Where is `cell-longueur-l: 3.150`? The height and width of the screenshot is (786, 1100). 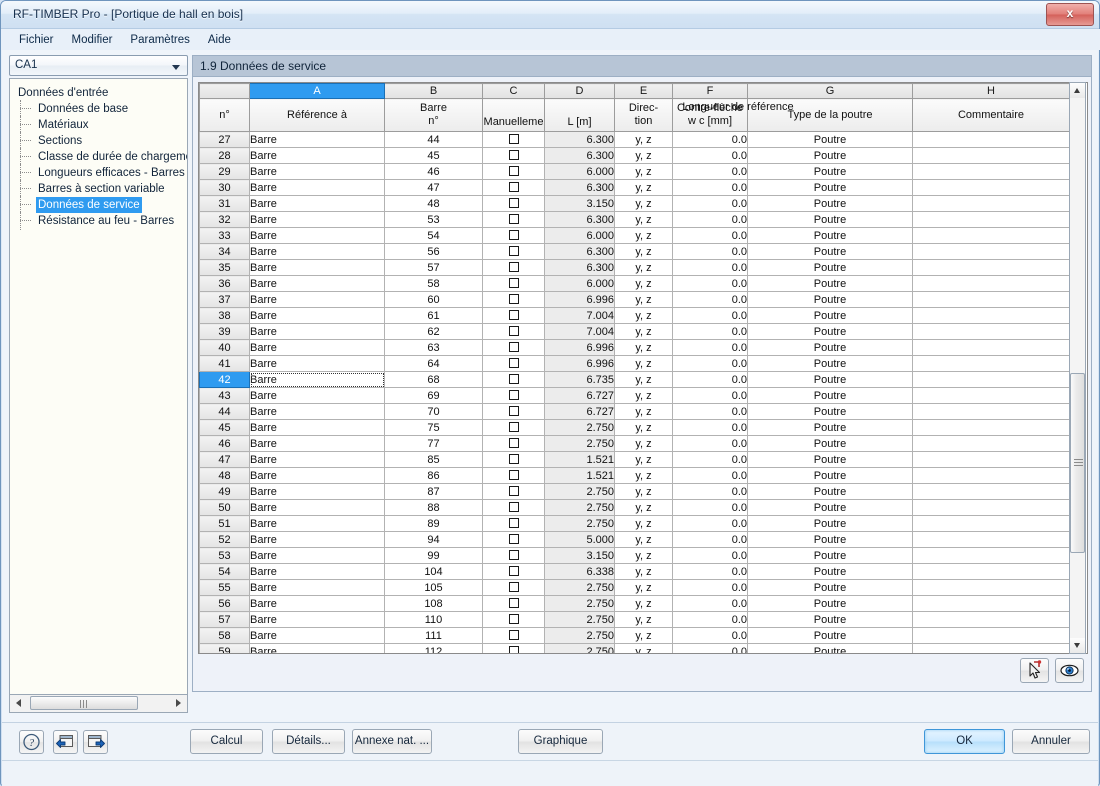
cell-longueur-l: 3.150 is located at coordinates (579, 555).